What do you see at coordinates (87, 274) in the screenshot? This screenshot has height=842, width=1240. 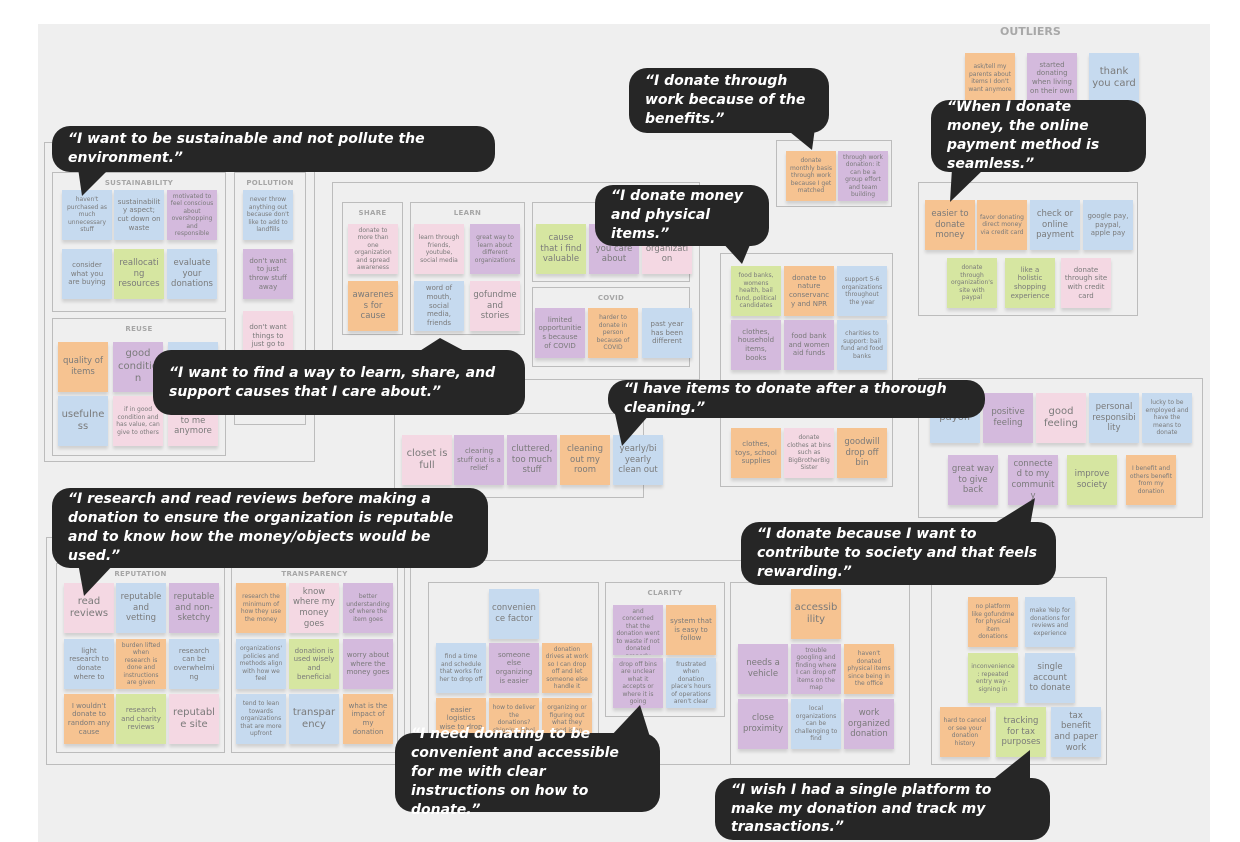 I see `sticky-note: consider what you are buying` at bounding box center [87, 274].